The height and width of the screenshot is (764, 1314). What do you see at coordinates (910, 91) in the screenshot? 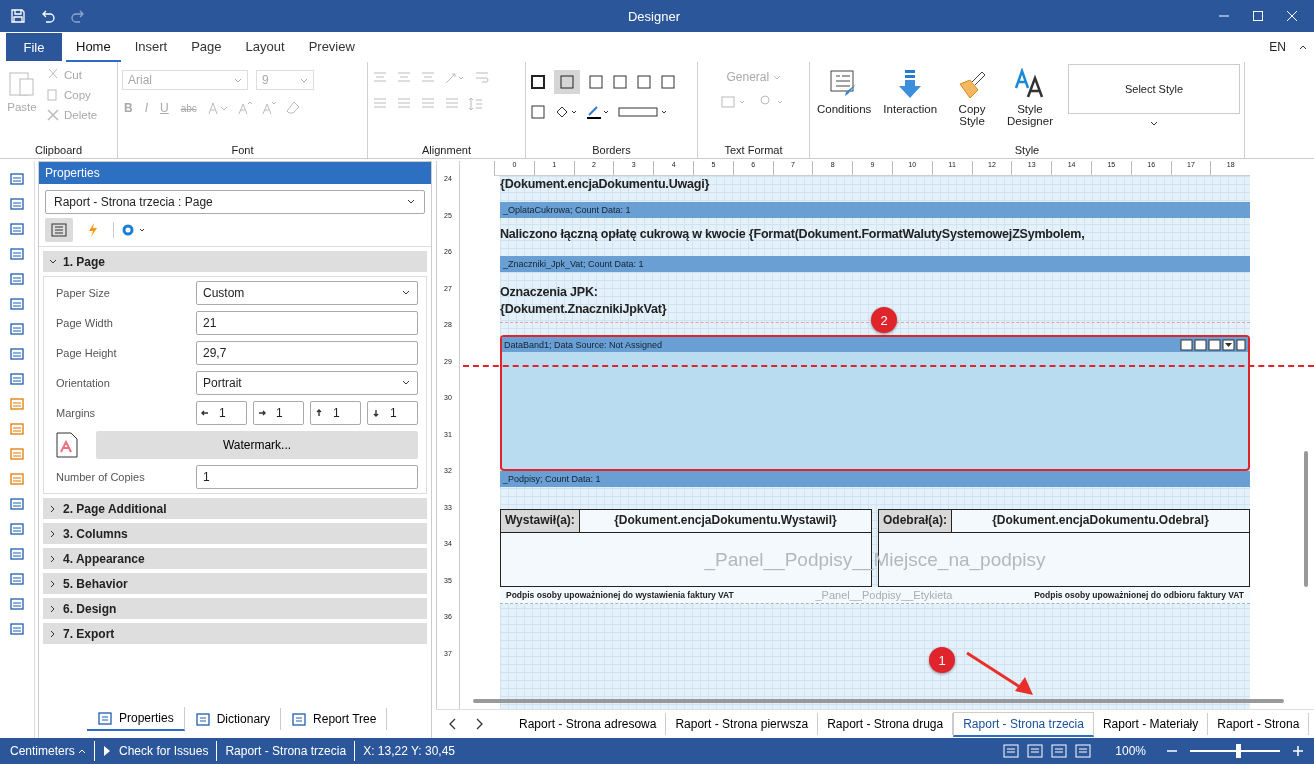
I see `interaction-button: Interaction` at bounding box center [910, 91].